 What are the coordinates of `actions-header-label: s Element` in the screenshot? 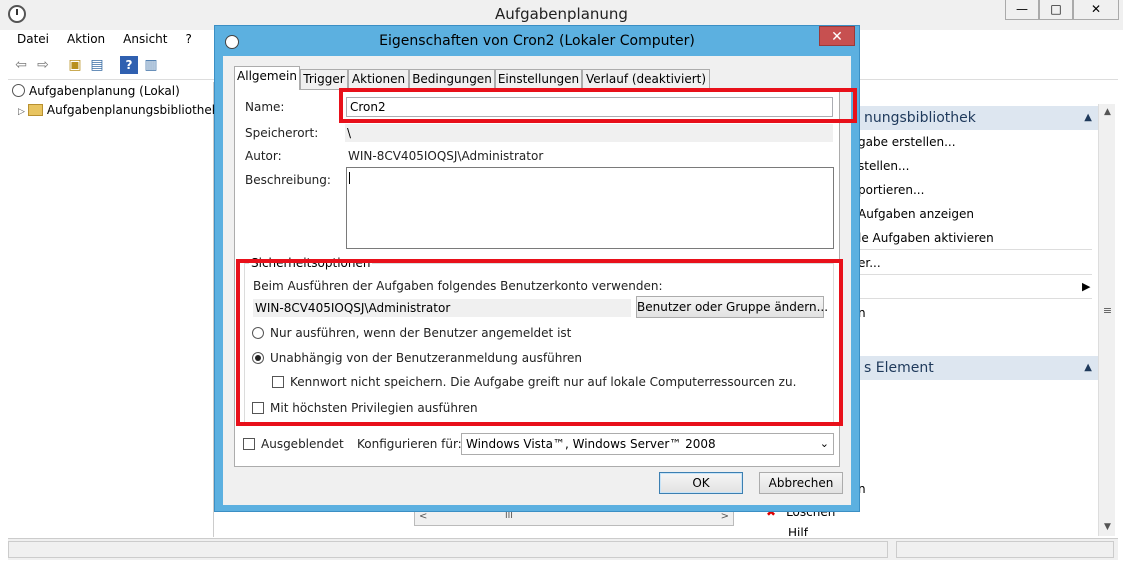 It's located at (899, 368).